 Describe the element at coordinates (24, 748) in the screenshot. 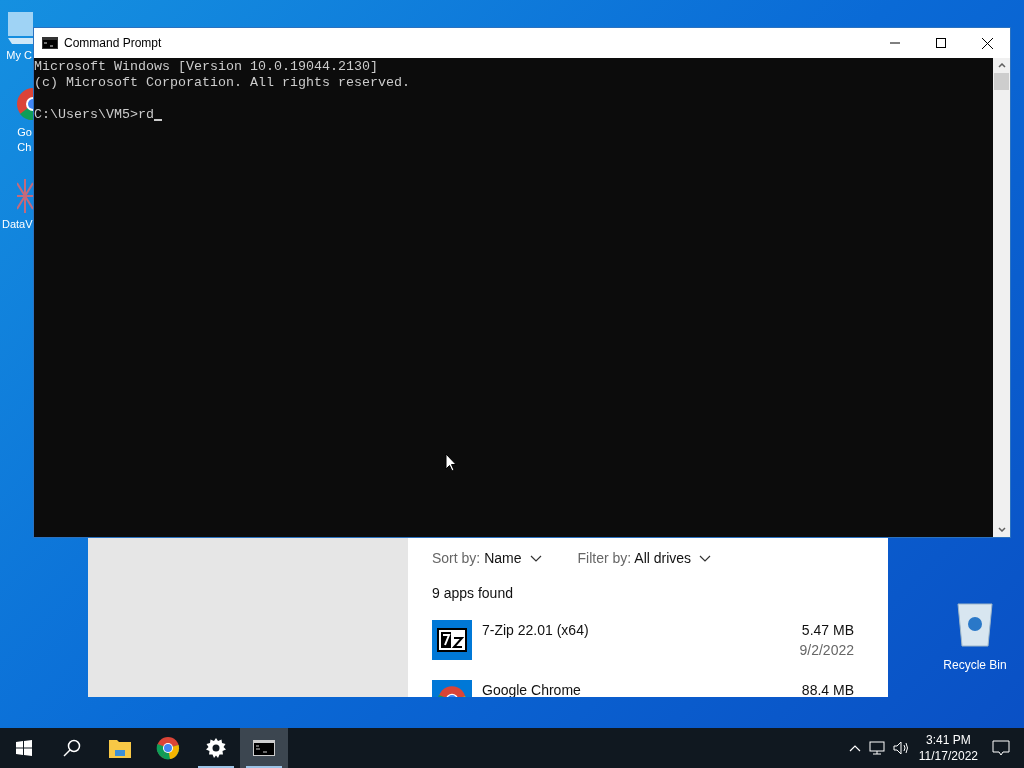

I see `windows-start-icon` at that location.